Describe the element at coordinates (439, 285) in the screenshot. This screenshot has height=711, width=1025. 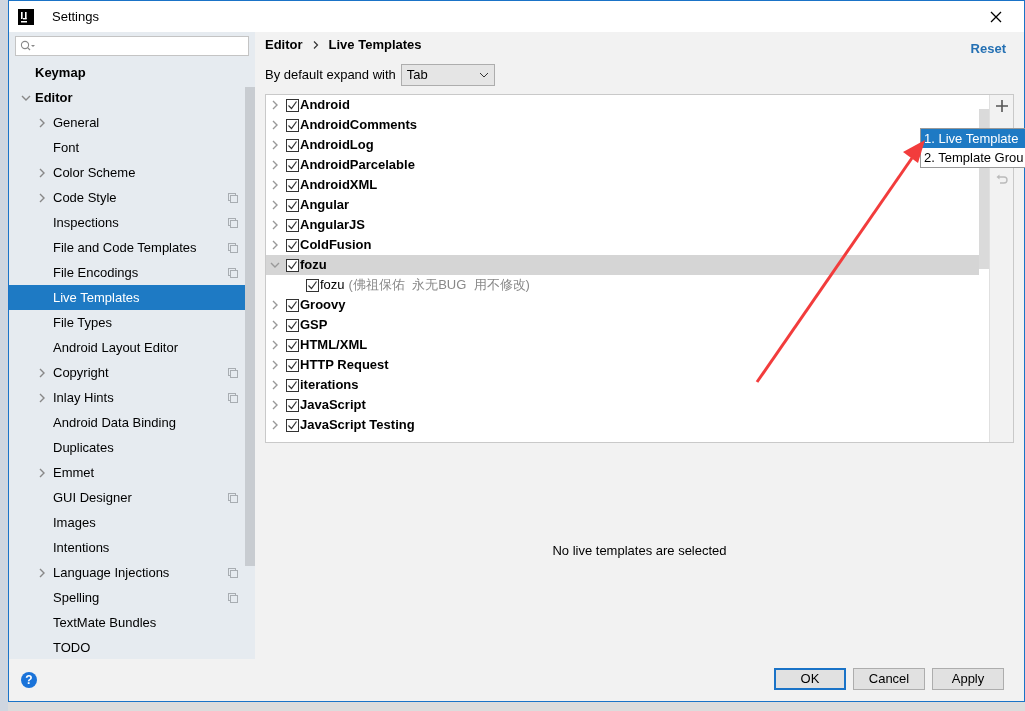
I see `template-description: (佛祖保佑 永无BUG 用不修改)` at that location.